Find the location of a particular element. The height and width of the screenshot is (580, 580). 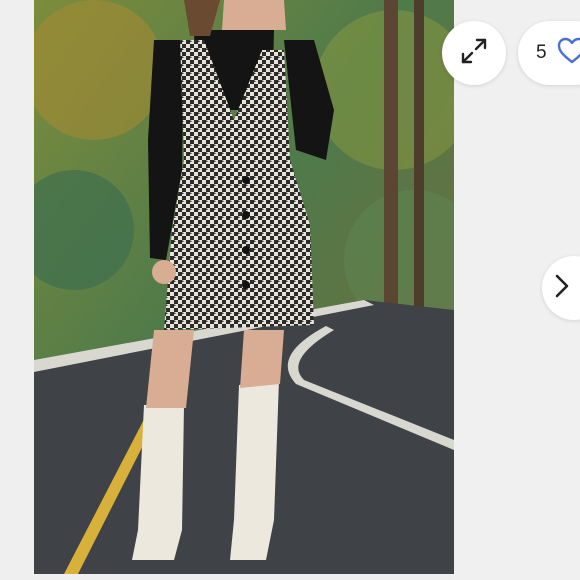

heart-outline-icon is located at coordinates (568, 53).